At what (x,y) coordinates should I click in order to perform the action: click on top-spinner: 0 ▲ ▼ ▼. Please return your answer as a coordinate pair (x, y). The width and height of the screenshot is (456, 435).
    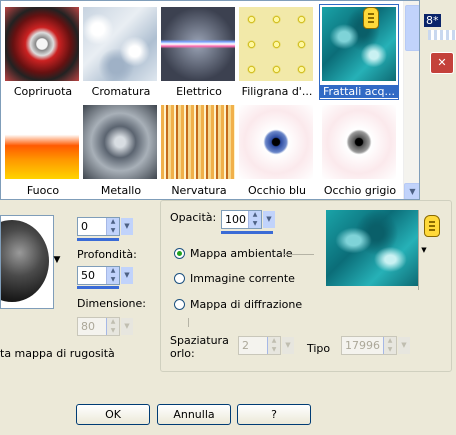
    Looking at the image, I should click on (105, 226).